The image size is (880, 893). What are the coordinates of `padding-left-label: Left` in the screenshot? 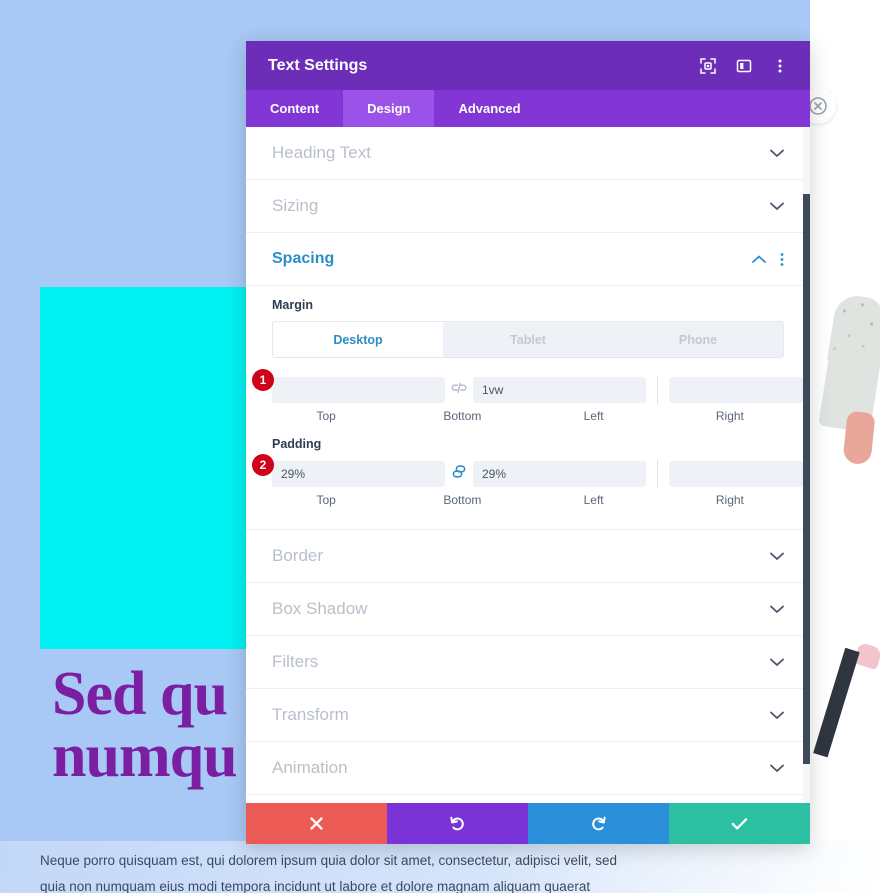 It's located at (593, 500).